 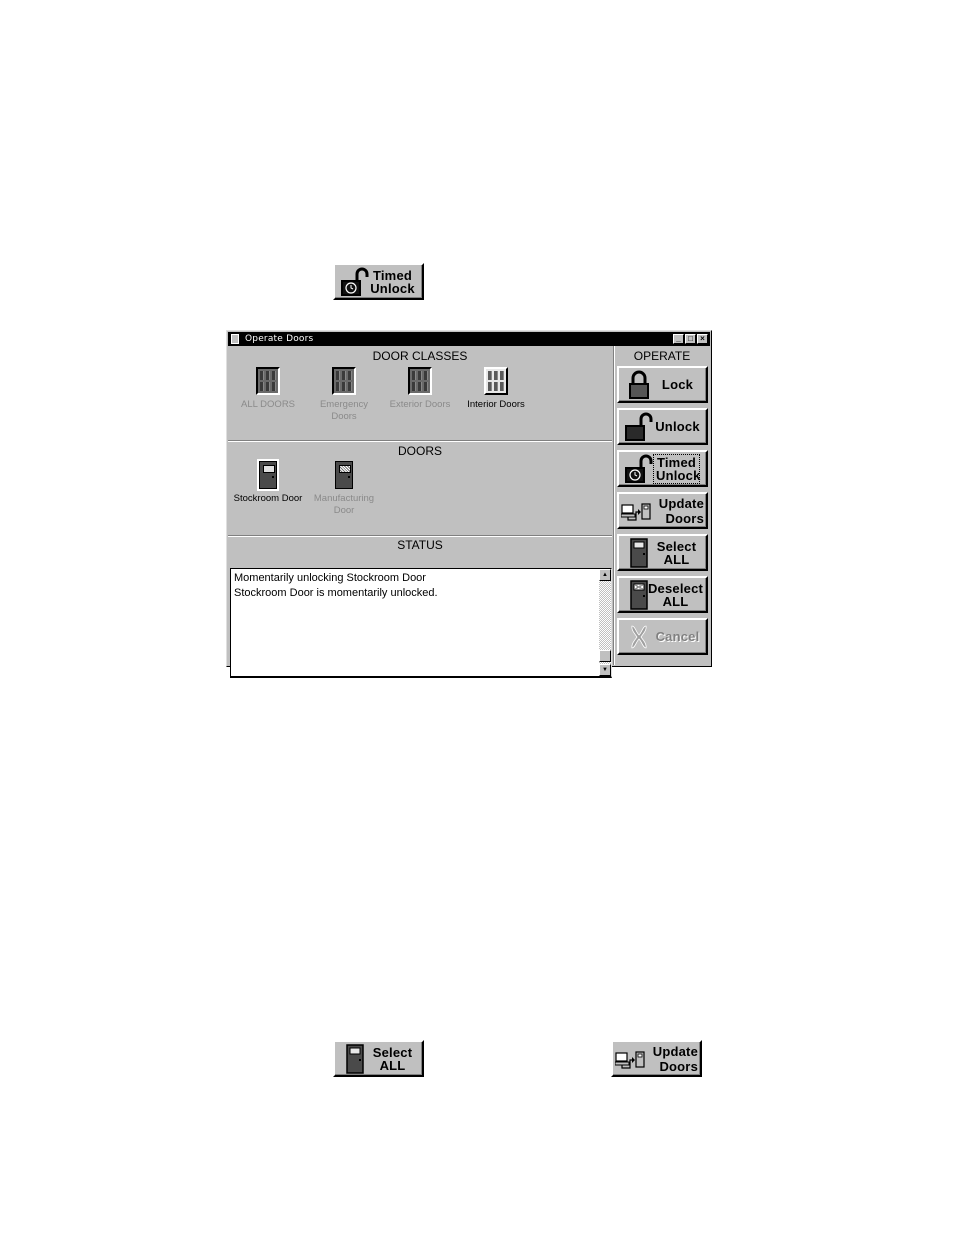 I want to click on padlock-closed-icon, so click(x=639, y=385).